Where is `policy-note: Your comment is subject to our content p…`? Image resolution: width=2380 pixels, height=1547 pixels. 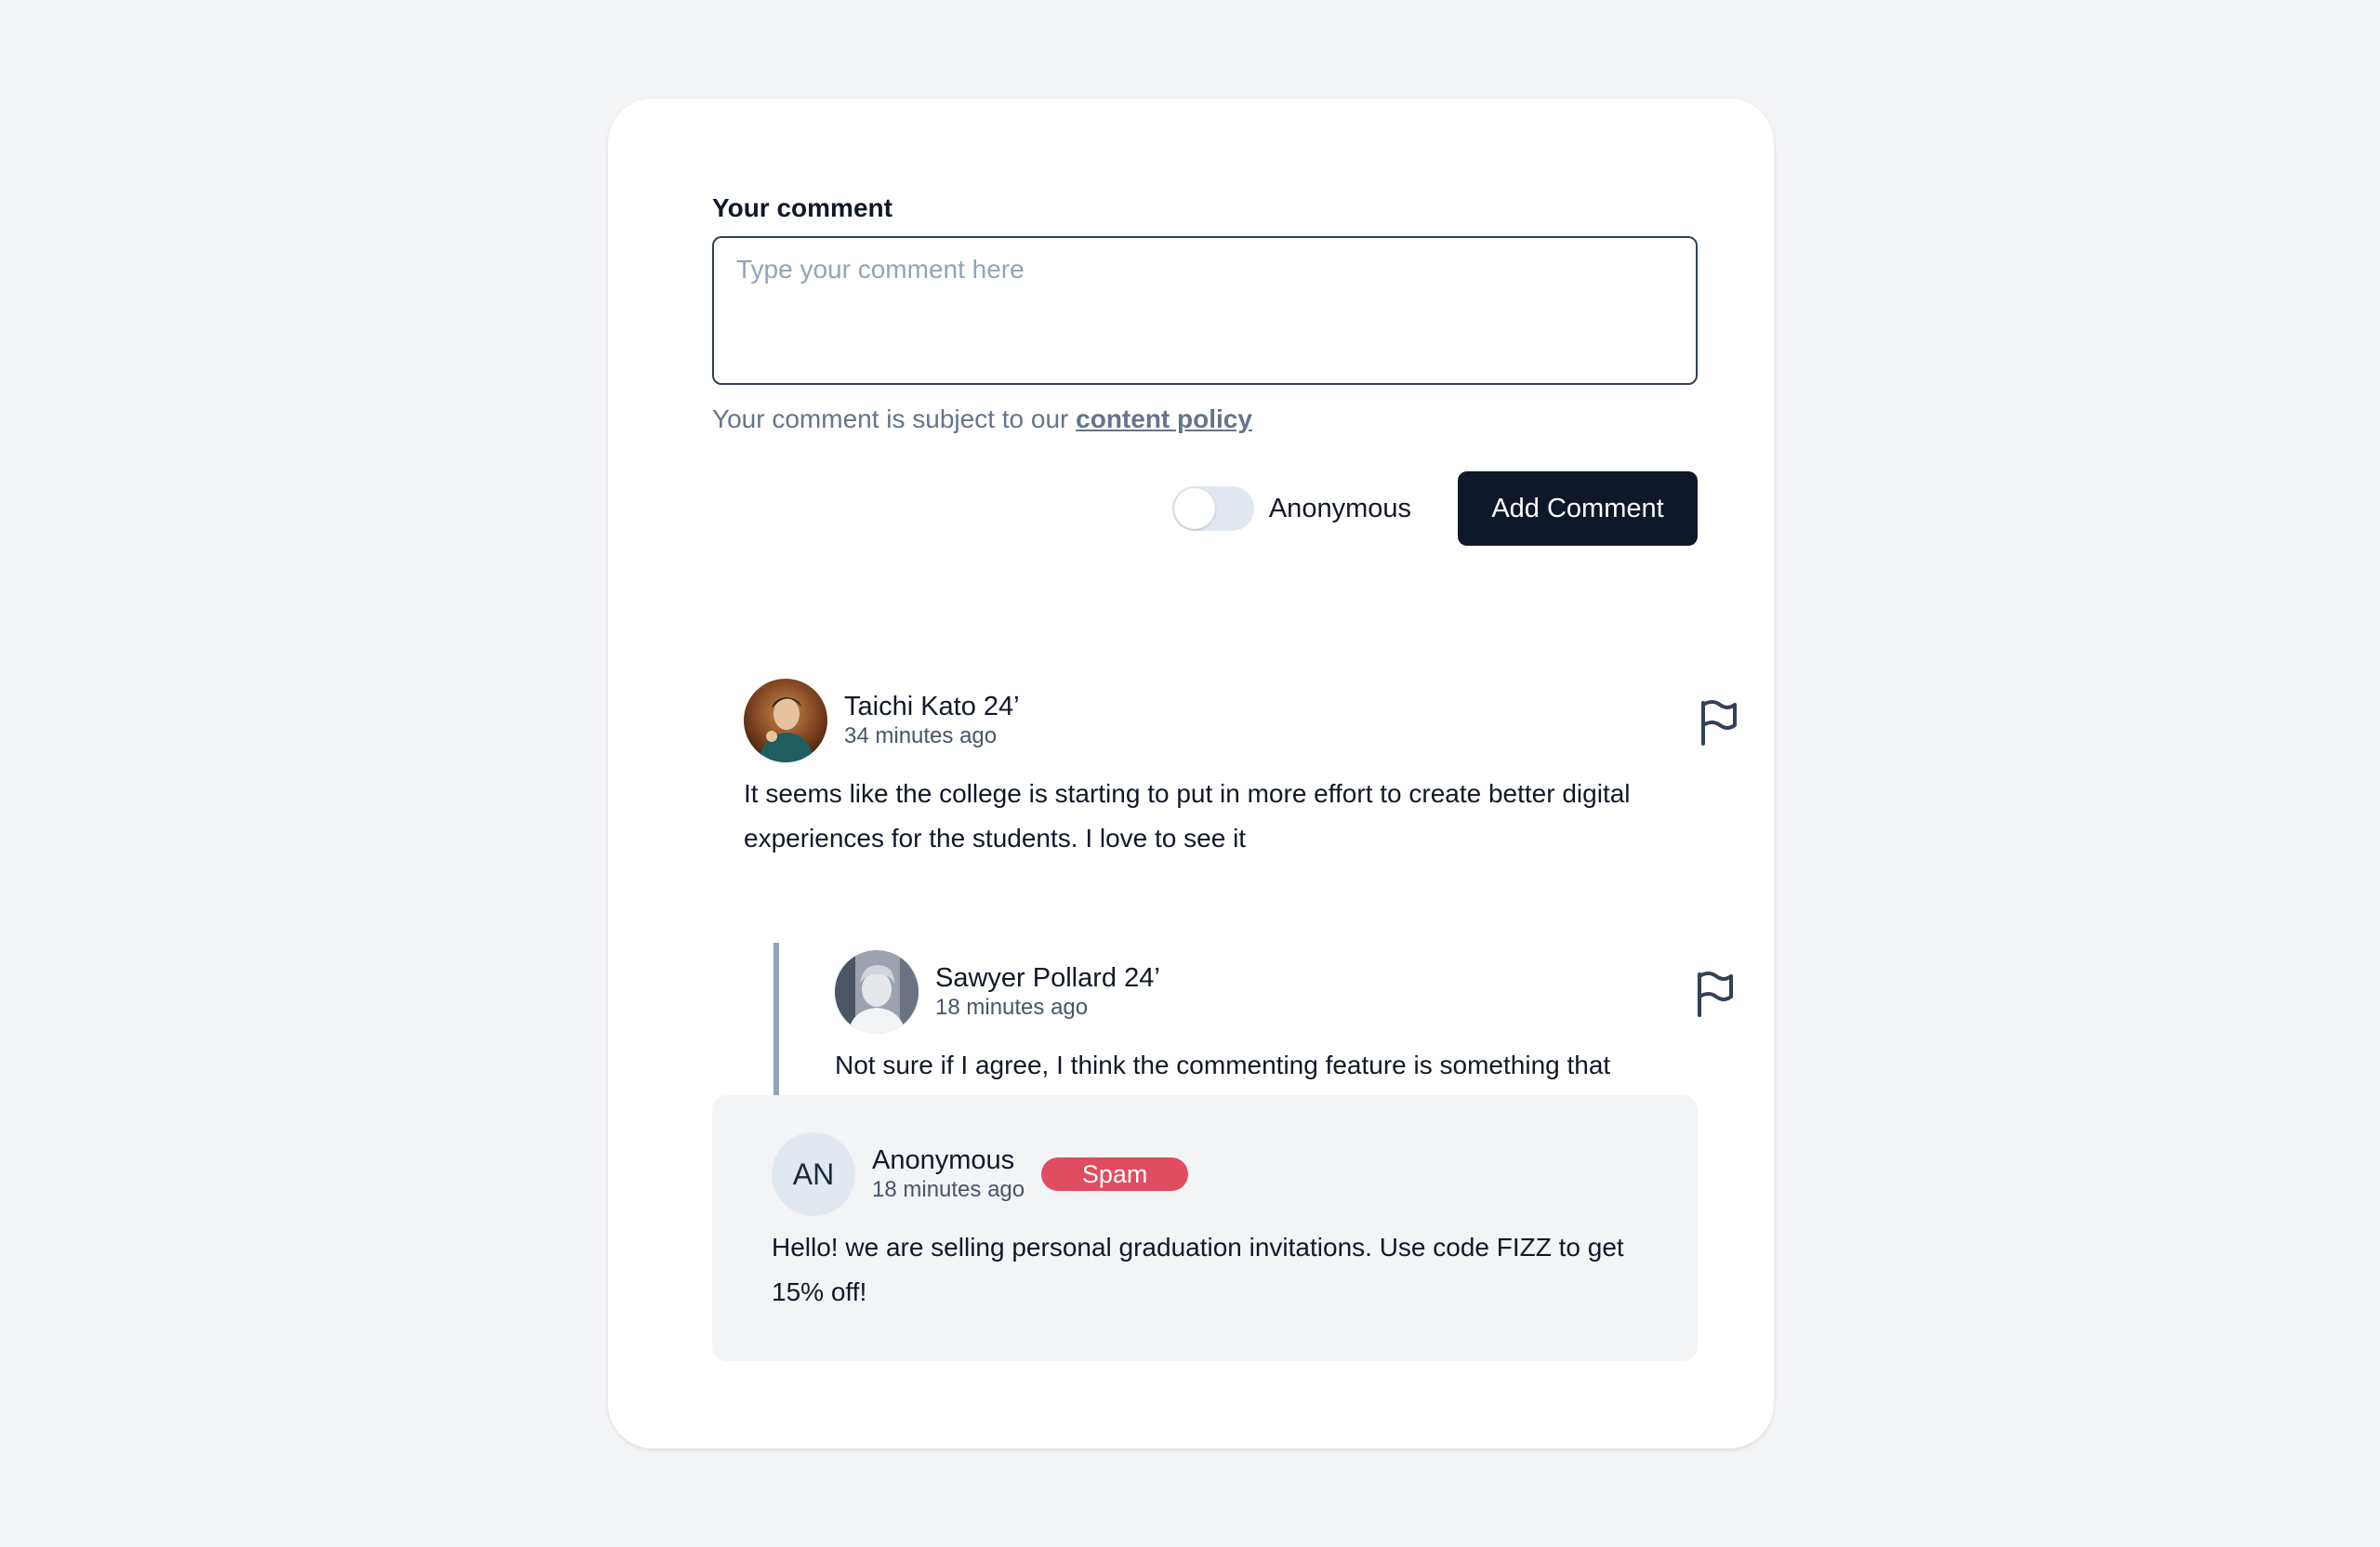
policy-note: Your comment is subject to our content p… is located at coordinates (1205, 419).